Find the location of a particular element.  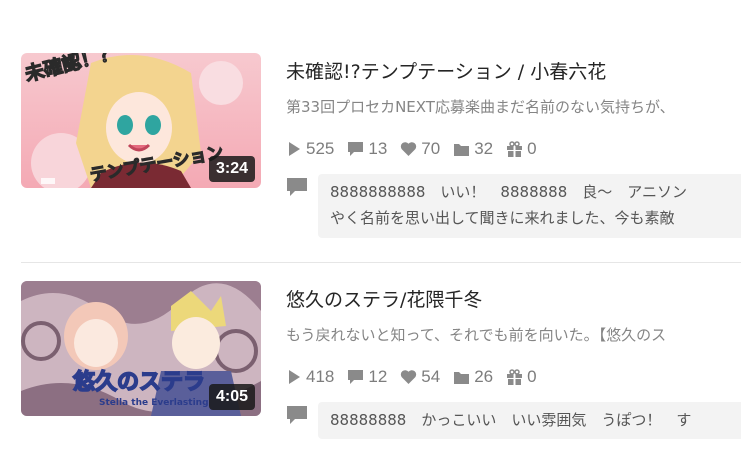

like-count: 54 is located at coordinates (420, 377).